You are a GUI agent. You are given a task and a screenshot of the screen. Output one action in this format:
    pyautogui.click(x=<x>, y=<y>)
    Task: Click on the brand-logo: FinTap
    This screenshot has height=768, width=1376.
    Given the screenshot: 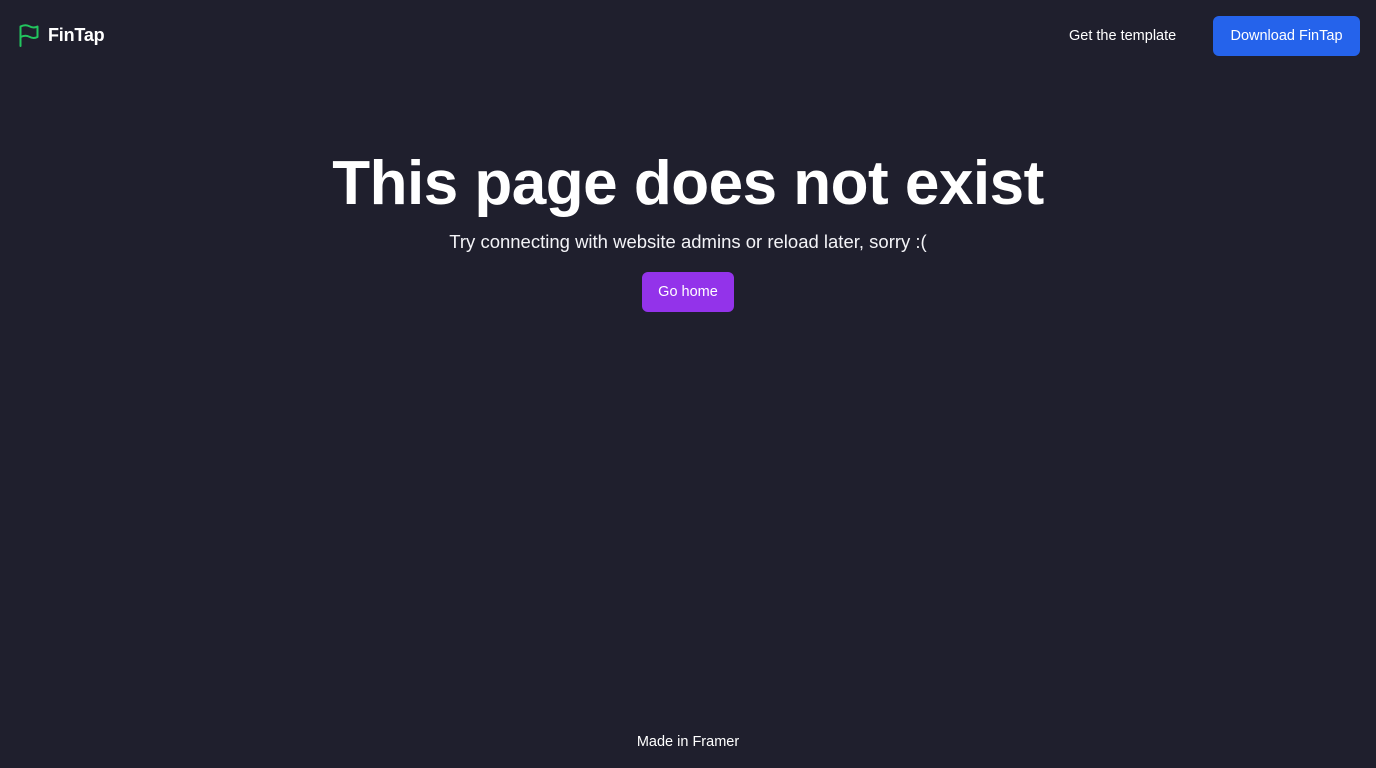 What is the action you would take?
    pyautogui.click(x=61, y=35)
    